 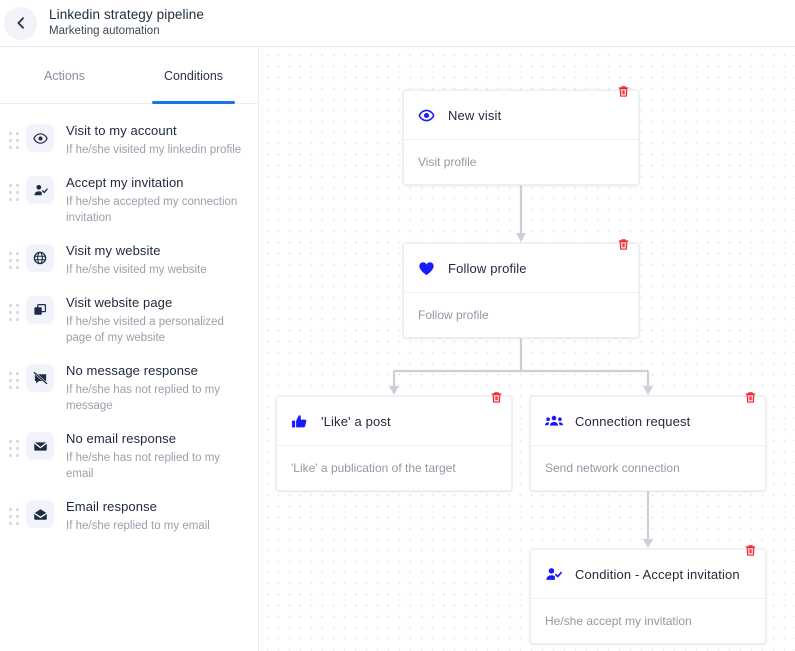 What do you see at coordinates (521, 315) in the screenshot?
I see `flow-node-body: Follow profile` at bounding box center [521, 315].